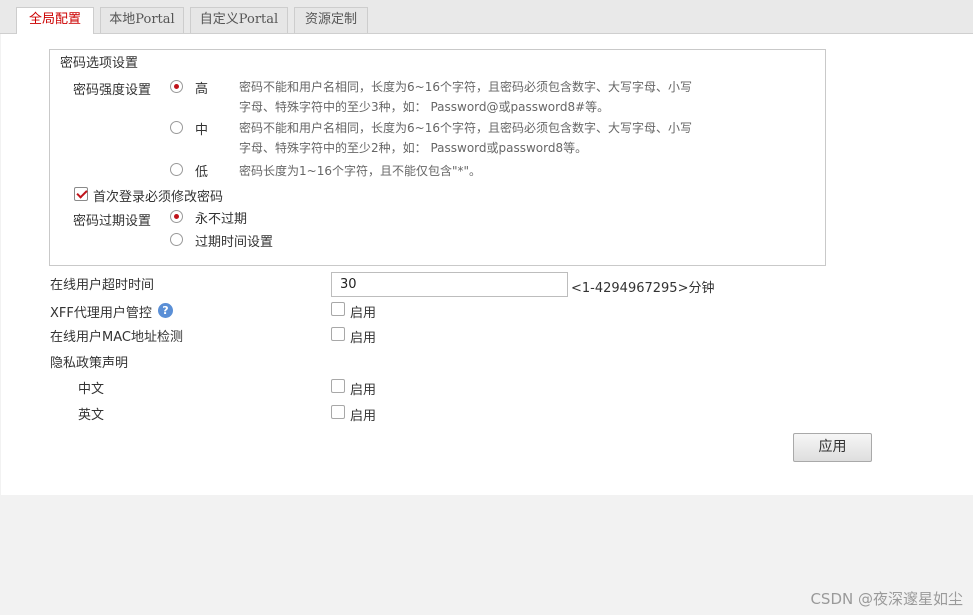 The height and width of the screenshot is (615, 973). Describe the element at coordinates (176, 216) in the screenshot. I see `expiry-never-radio` at that location.